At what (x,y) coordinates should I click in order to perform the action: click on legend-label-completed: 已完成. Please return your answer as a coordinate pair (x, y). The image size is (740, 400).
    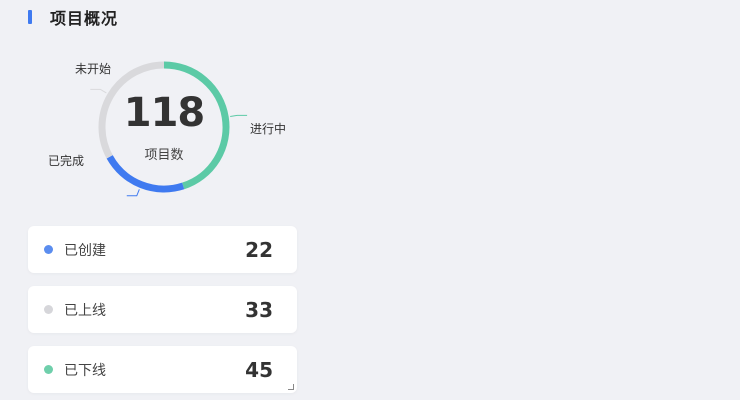
    Looking at the image, I should click on (66, 161).